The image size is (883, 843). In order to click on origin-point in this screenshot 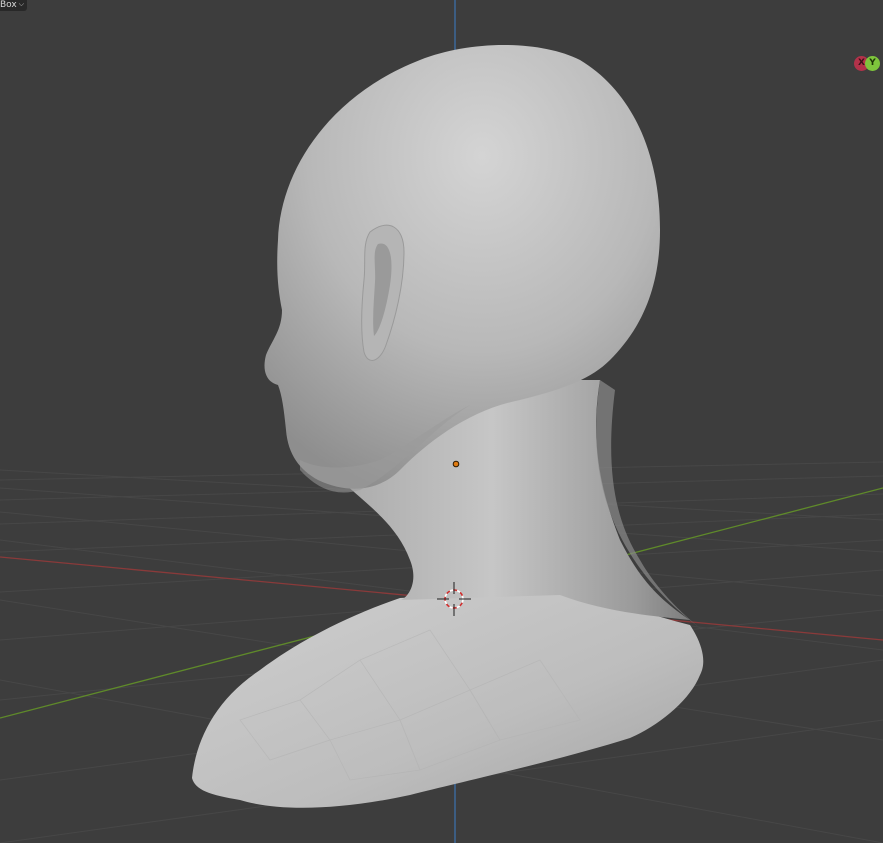, I will do `click(456, 464)`.